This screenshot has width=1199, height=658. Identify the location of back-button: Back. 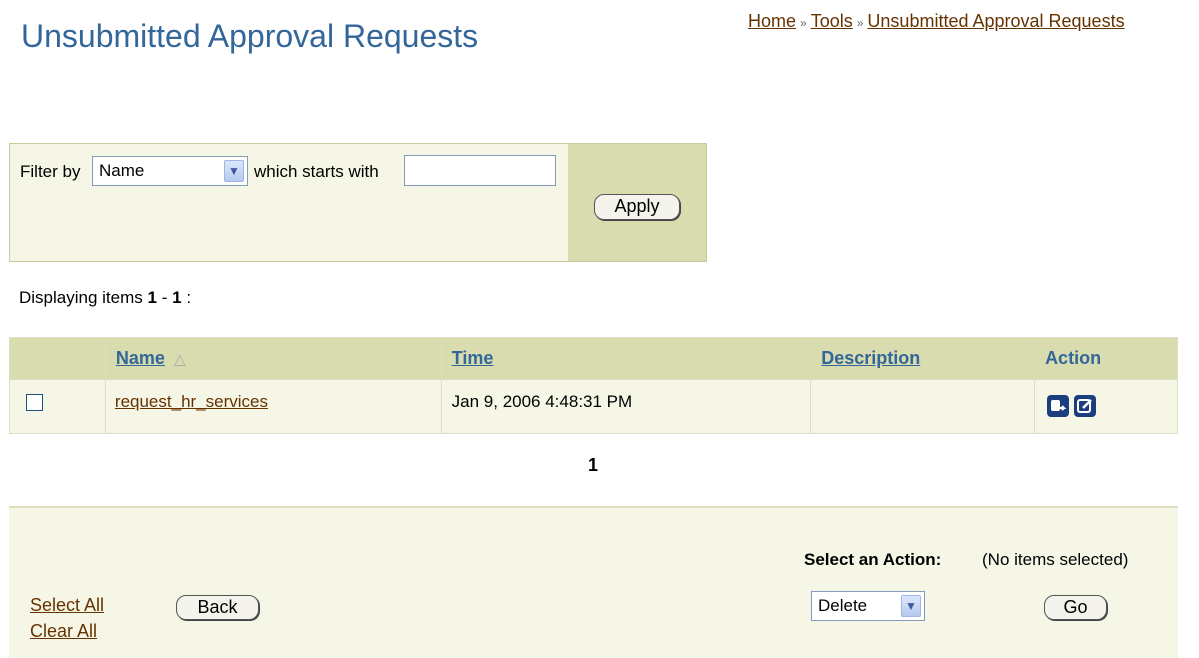
(217, 607).